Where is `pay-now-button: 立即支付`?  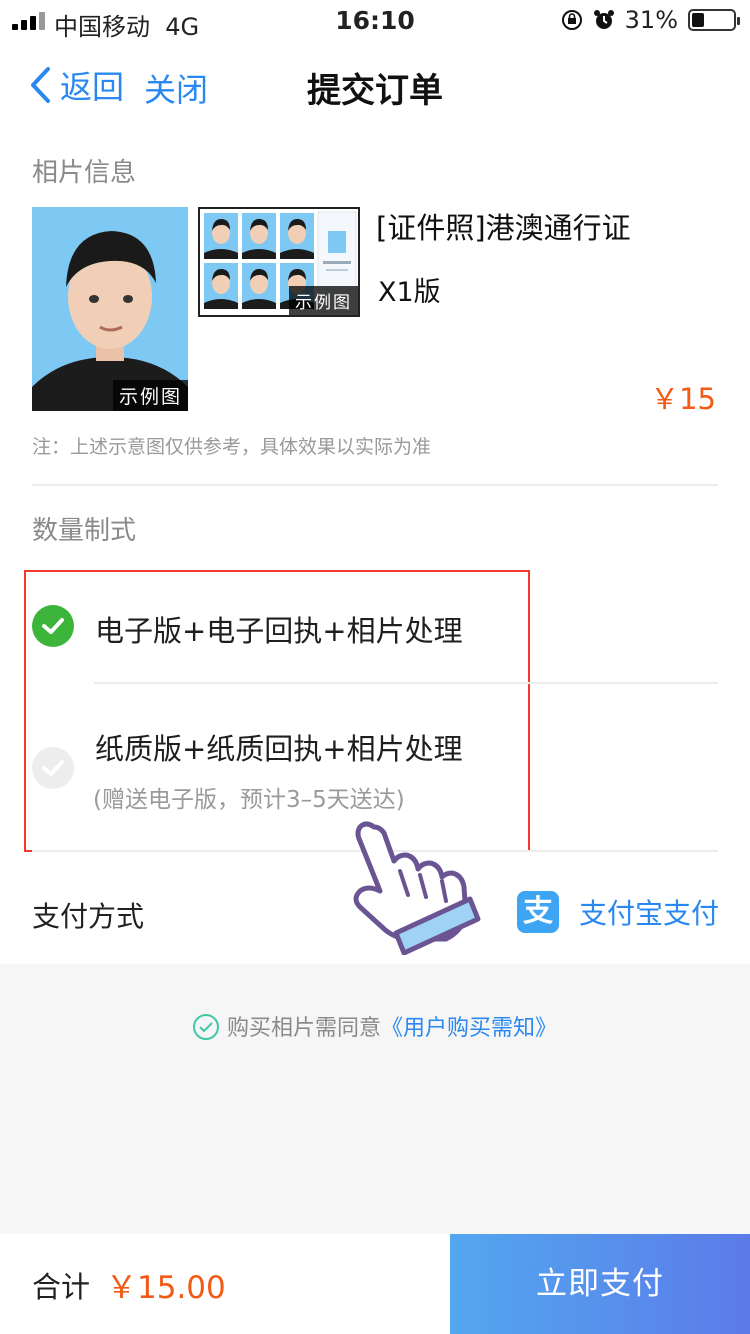 pay-now-button: 立即支付 is located at coordinates (600, 1284).